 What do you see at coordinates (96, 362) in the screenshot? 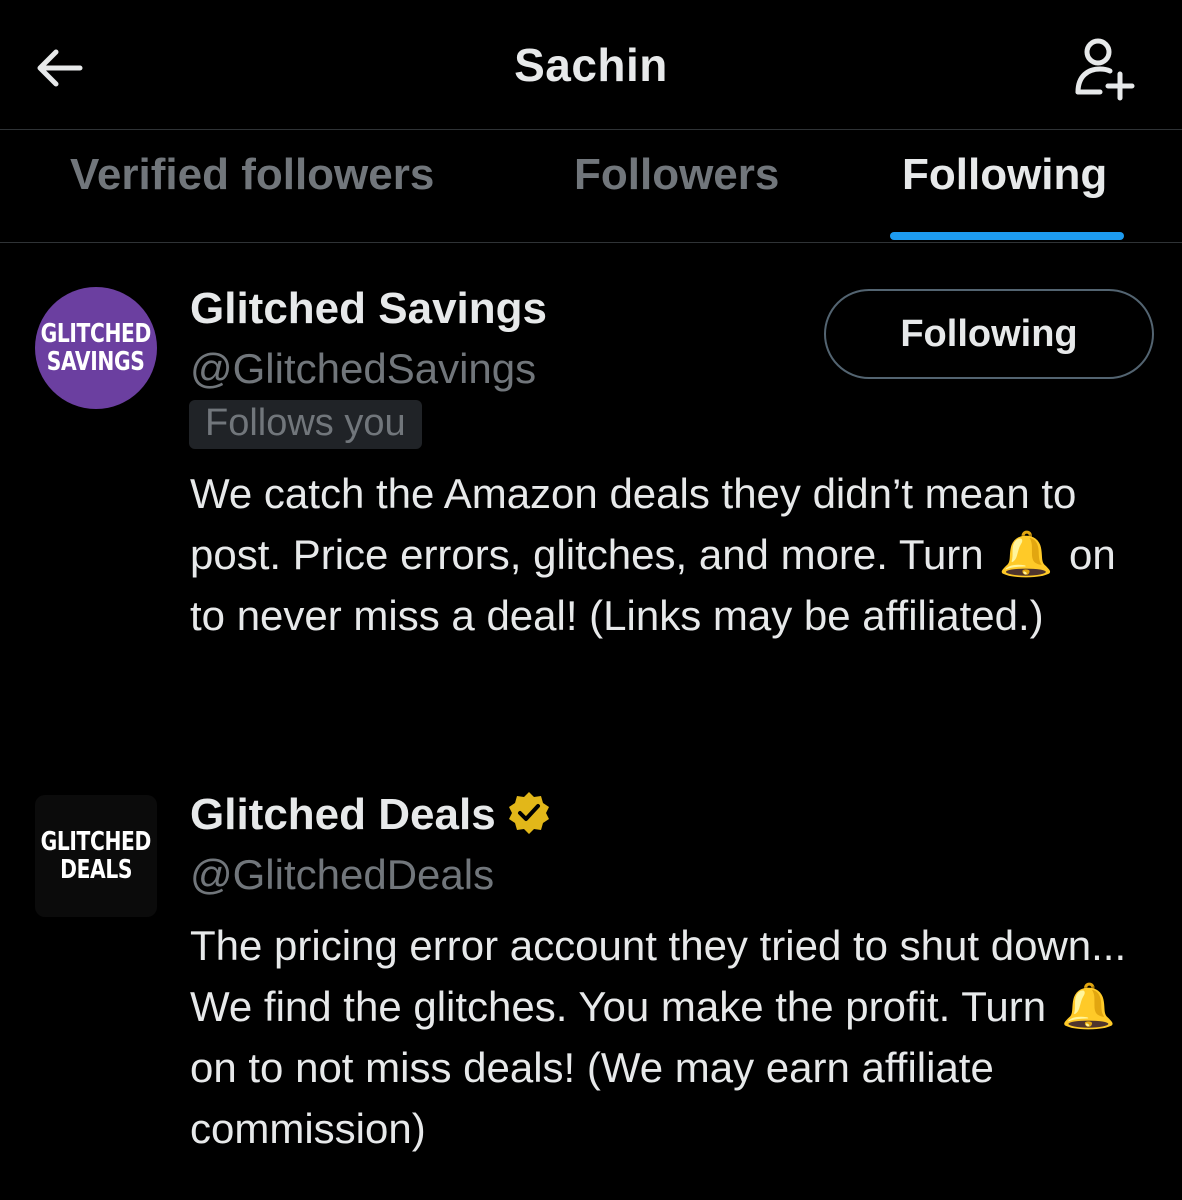
I see `avatar-line: SAVINGS` at bounding box center [96, 362].